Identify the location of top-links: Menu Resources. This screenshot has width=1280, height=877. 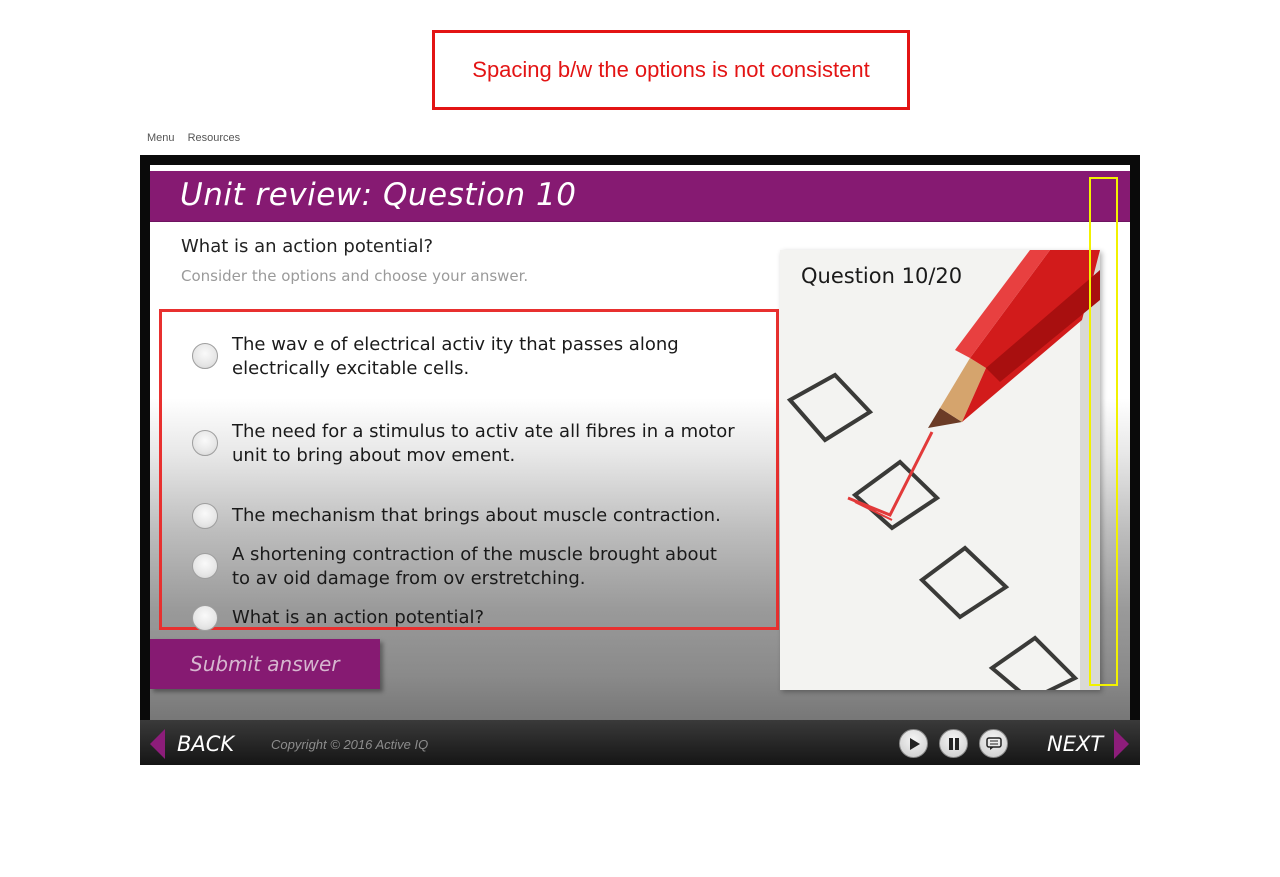
(198, 138).